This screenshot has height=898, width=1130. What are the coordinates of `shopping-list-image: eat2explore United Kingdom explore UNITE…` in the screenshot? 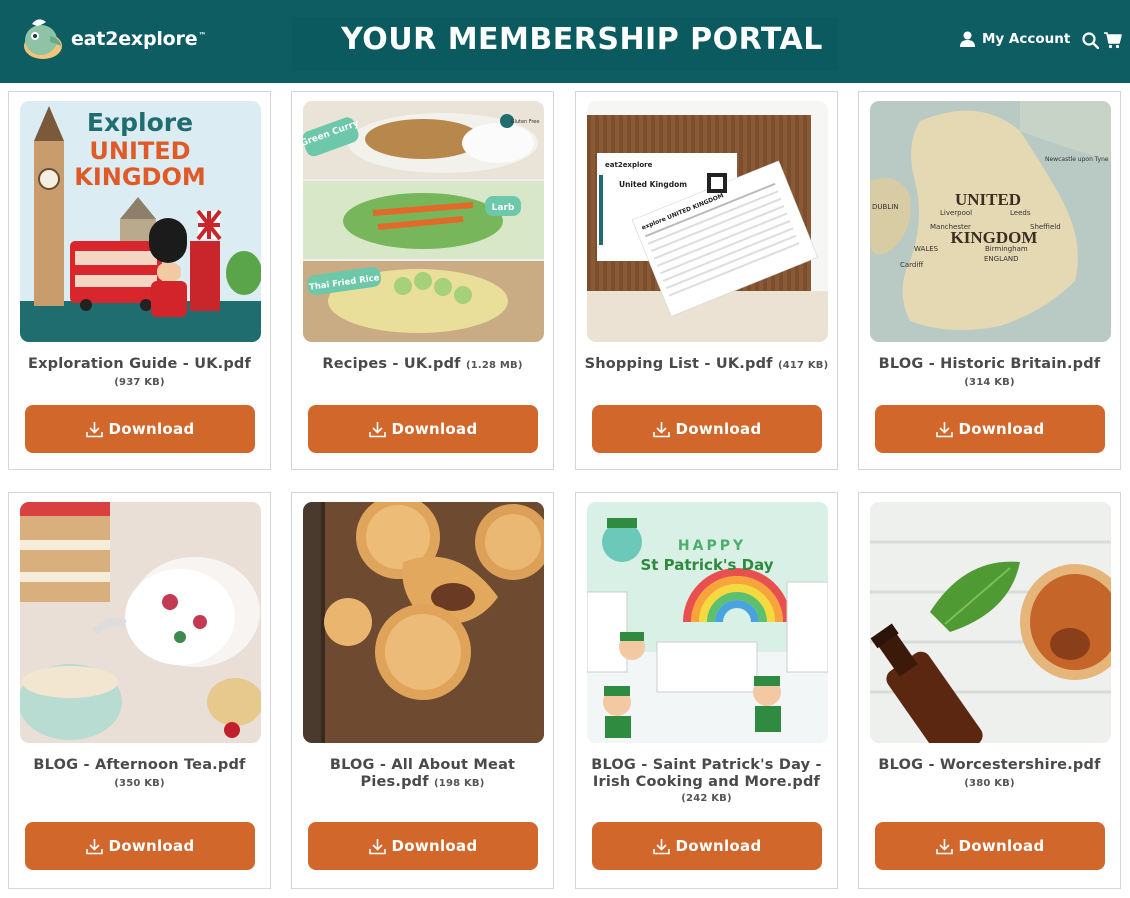 It's located at (707, 221).